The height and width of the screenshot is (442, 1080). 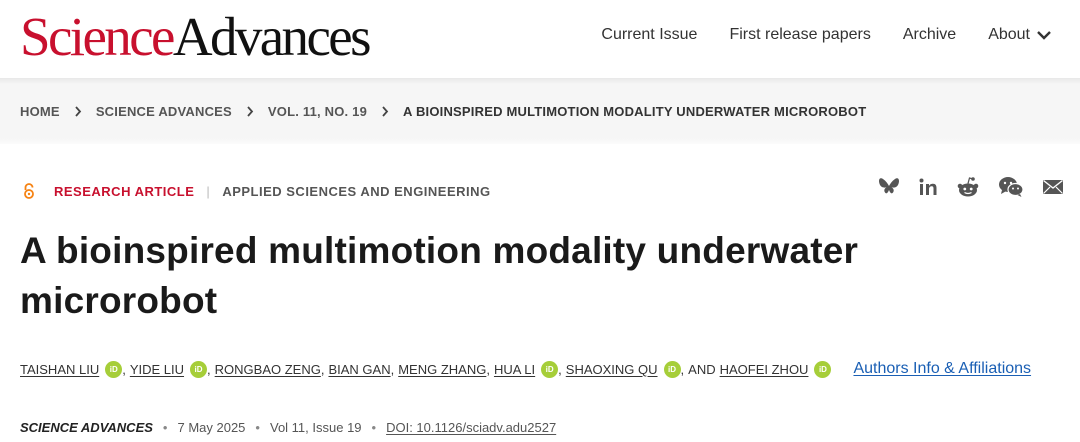 What do you see at coordinates (157, 369) in the screenshot?
I see `author-name: YIDE LIU` at bounding box center [157, 369].